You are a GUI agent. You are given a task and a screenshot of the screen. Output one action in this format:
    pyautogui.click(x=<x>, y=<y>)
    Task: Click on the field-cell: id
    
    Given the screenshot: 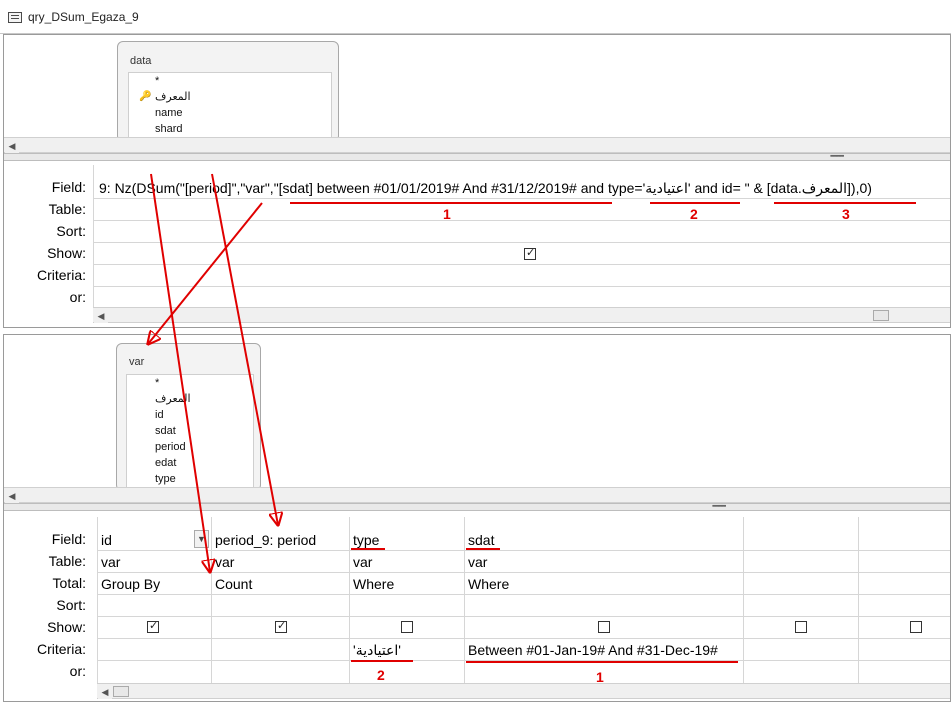 What is the action you would take?
    pyautogui.click(x=143, y=540)
    